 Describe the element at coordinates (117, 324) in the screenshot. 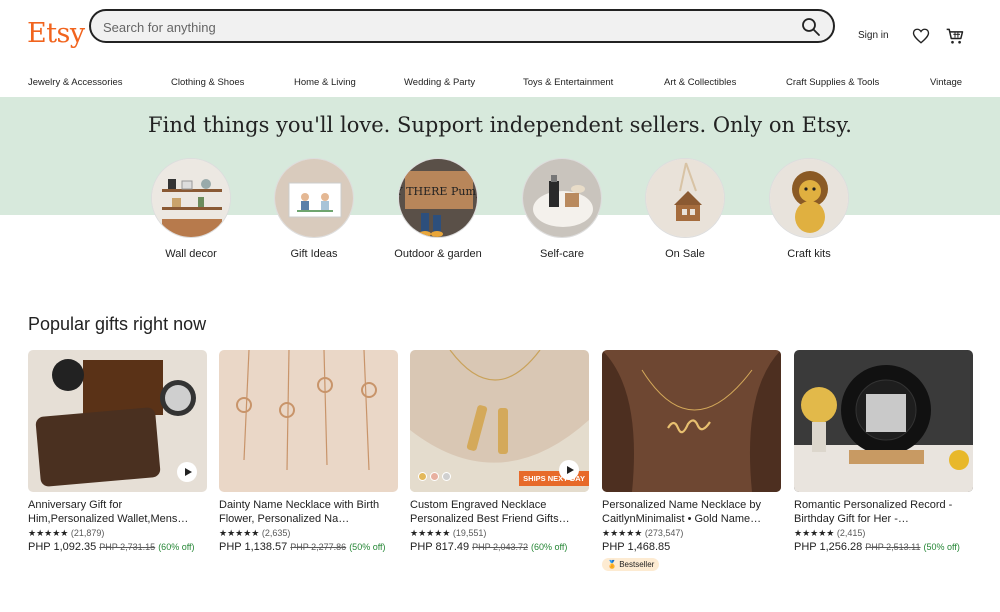

I see `section-title: Popular gifts right now` at that location.